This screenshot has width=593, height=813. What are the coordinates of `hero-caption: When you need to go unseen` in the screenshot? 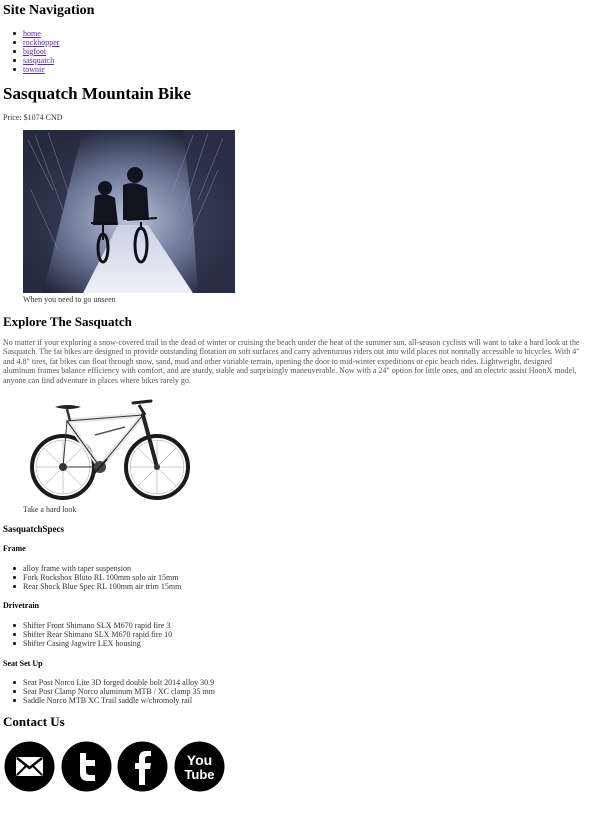 It's located at (69, 299).